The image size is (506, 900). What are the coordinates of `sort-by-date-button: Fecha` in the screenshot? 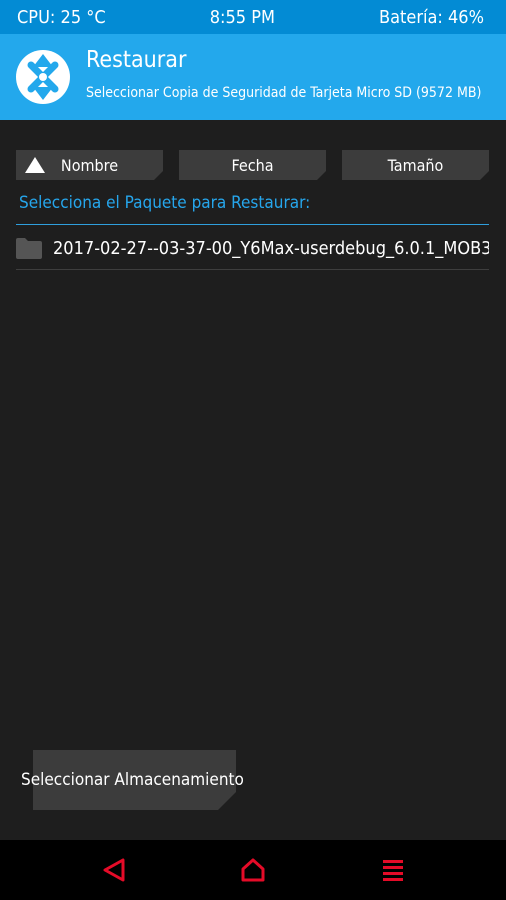 It's located at (252, 165).